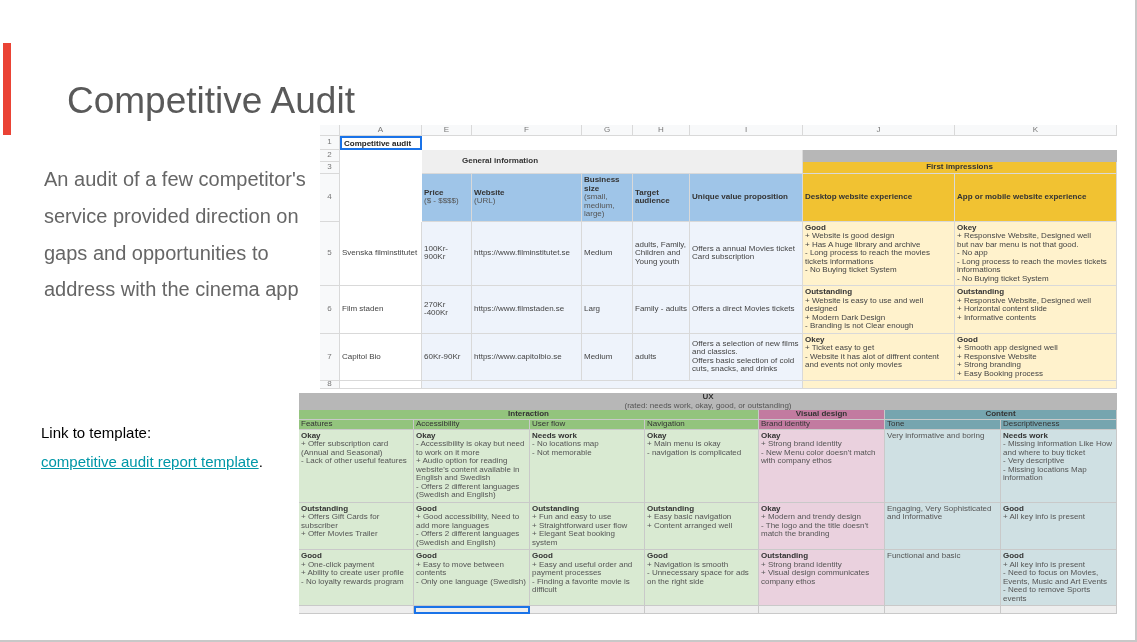  I want to click on table-cell: https://www.filmstaden.se, so click(527, 310).